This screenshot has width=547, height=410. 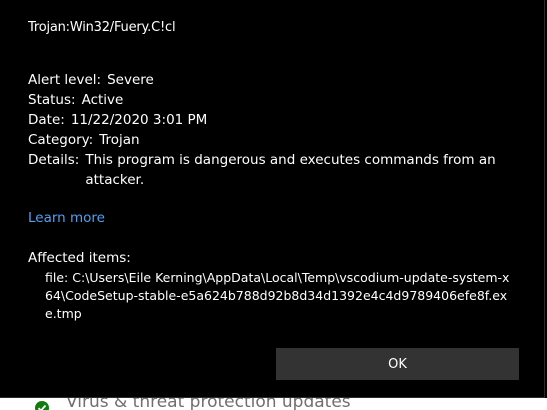 I want to click on alert-level-row: Alert level: Severe, so click(x=273, y=80).